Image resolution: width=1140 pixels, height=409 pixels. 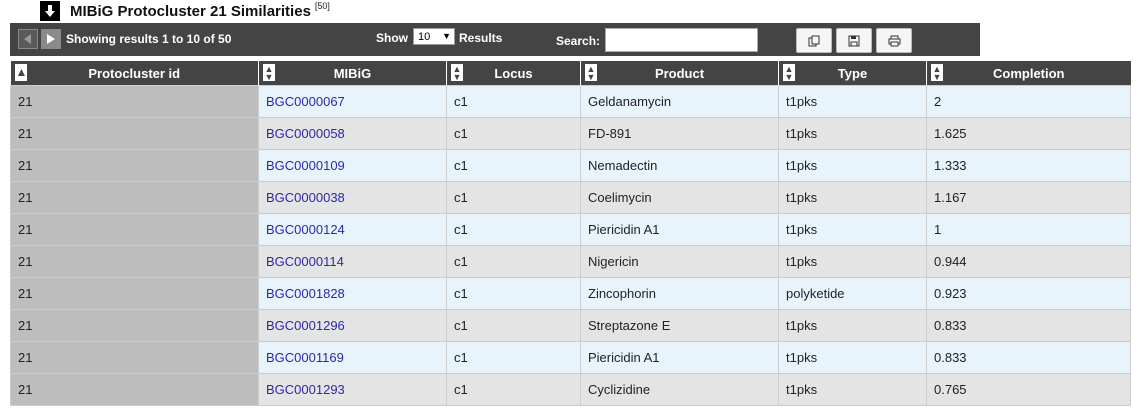 What do you see at coordinates (679, 101) in the screenshot?
I see `cell-product: Geldanamycin` at bounding box center [679, 101].